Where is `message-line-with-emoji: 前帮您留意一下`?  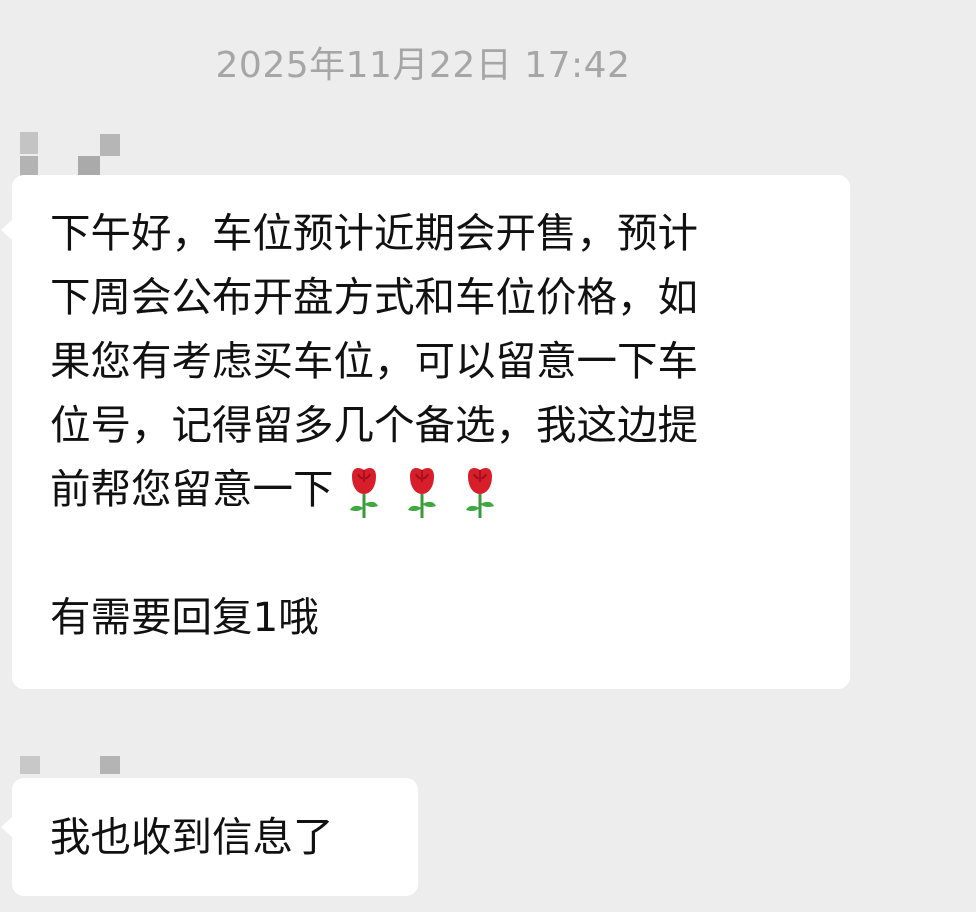 message-line-with-emoji: 前帮您留意一下 is located at coordinates (438, 489).